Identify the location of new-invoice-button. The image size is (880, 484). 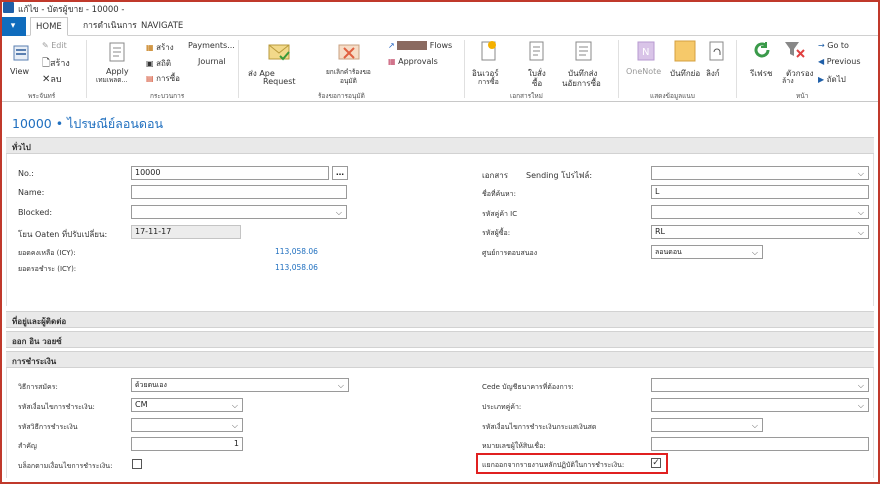
(489, 52).